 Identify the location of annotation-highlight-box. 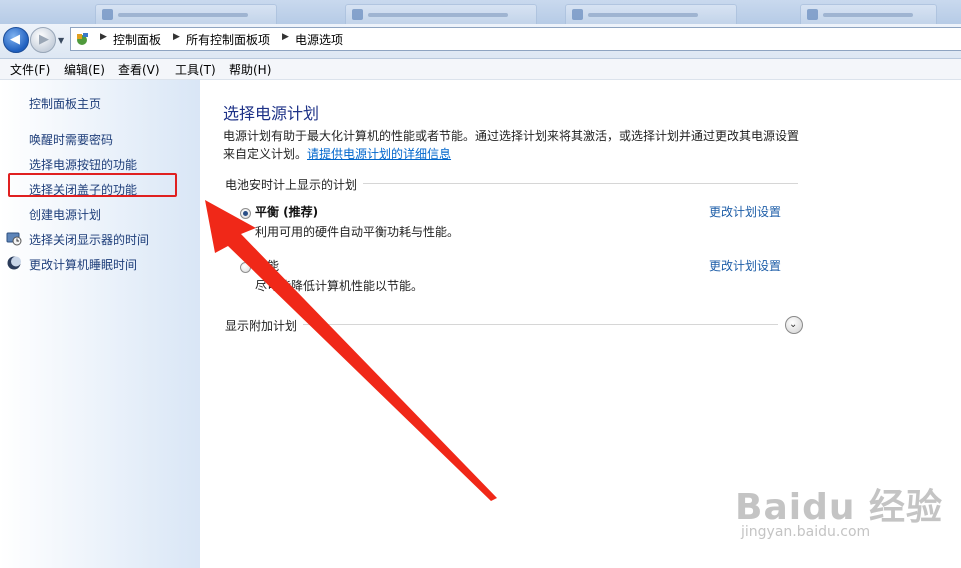
(92, 185).